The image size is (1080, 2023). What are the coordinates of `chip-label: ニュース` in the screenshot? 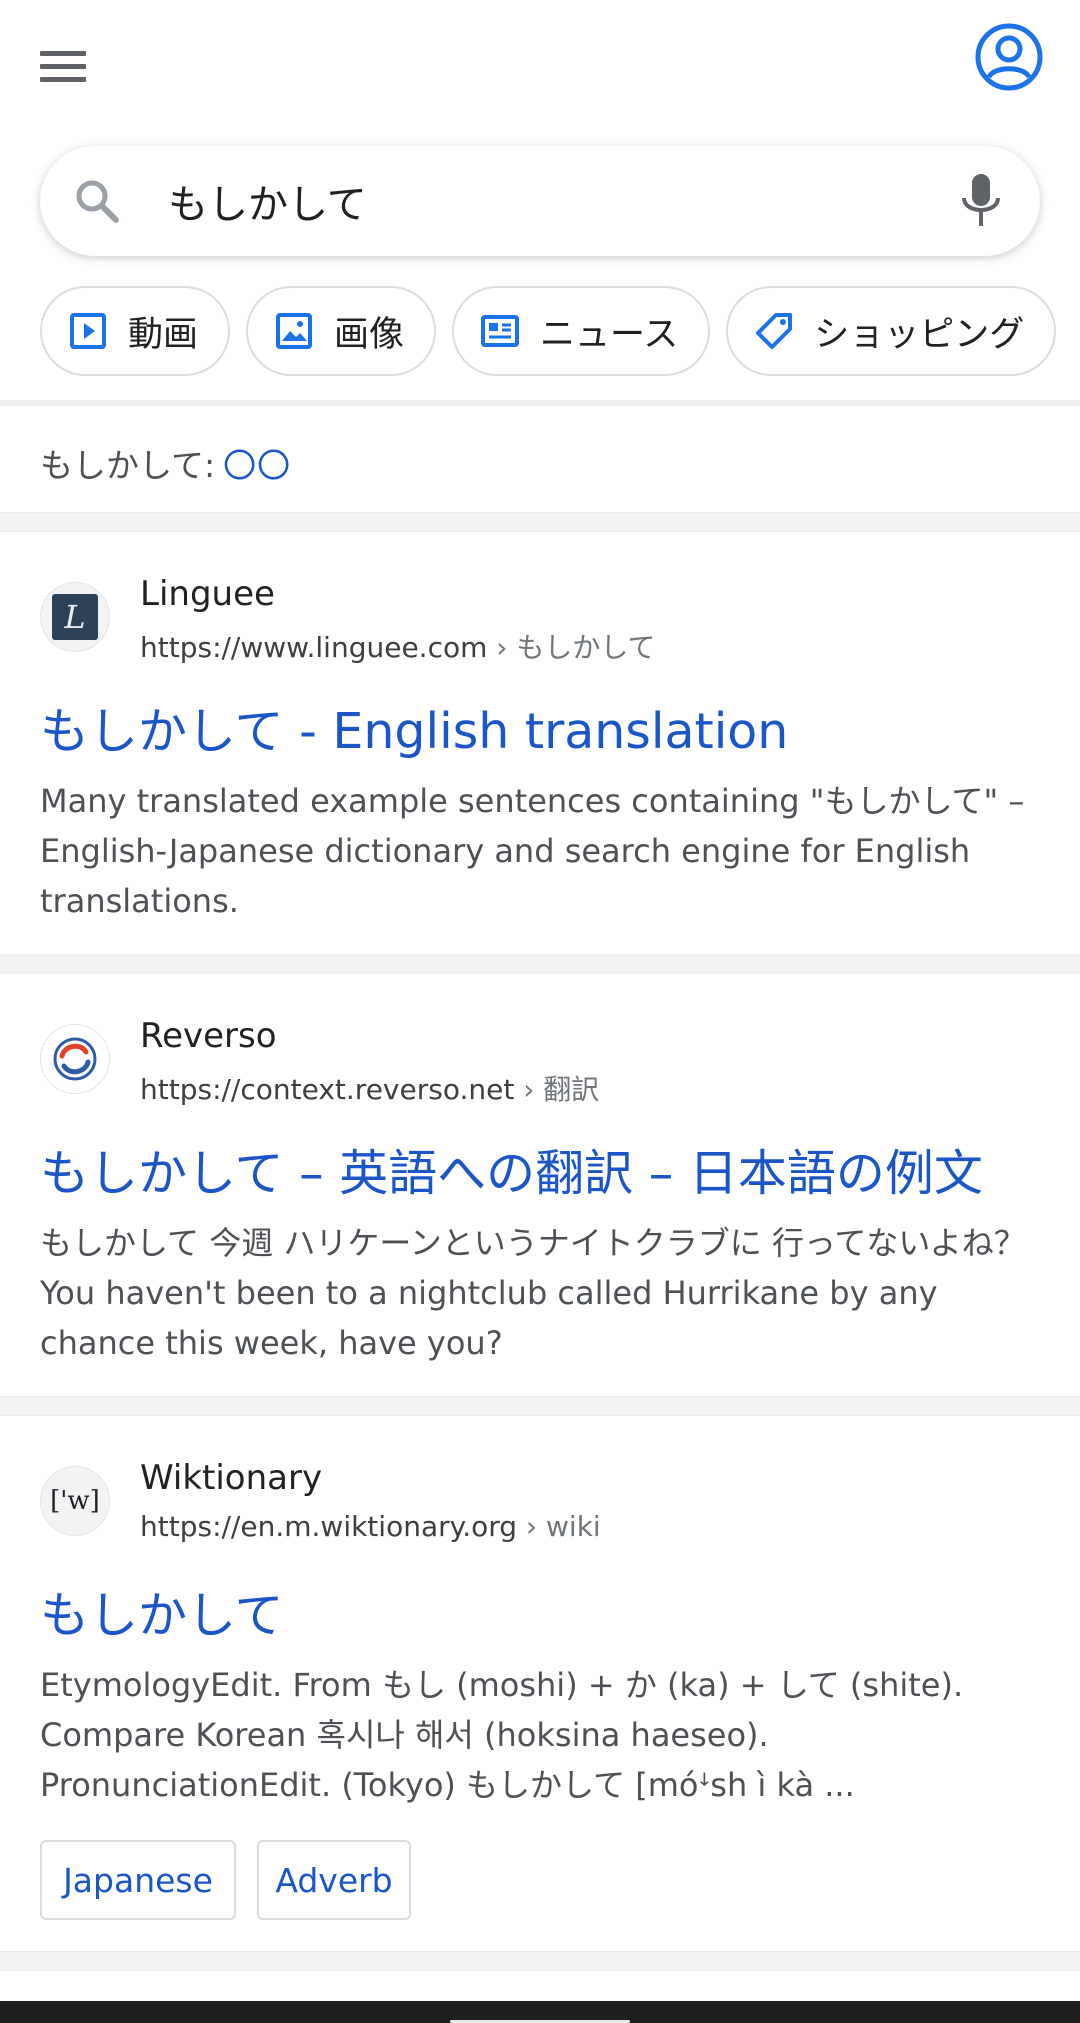 It's located at (609, 334).